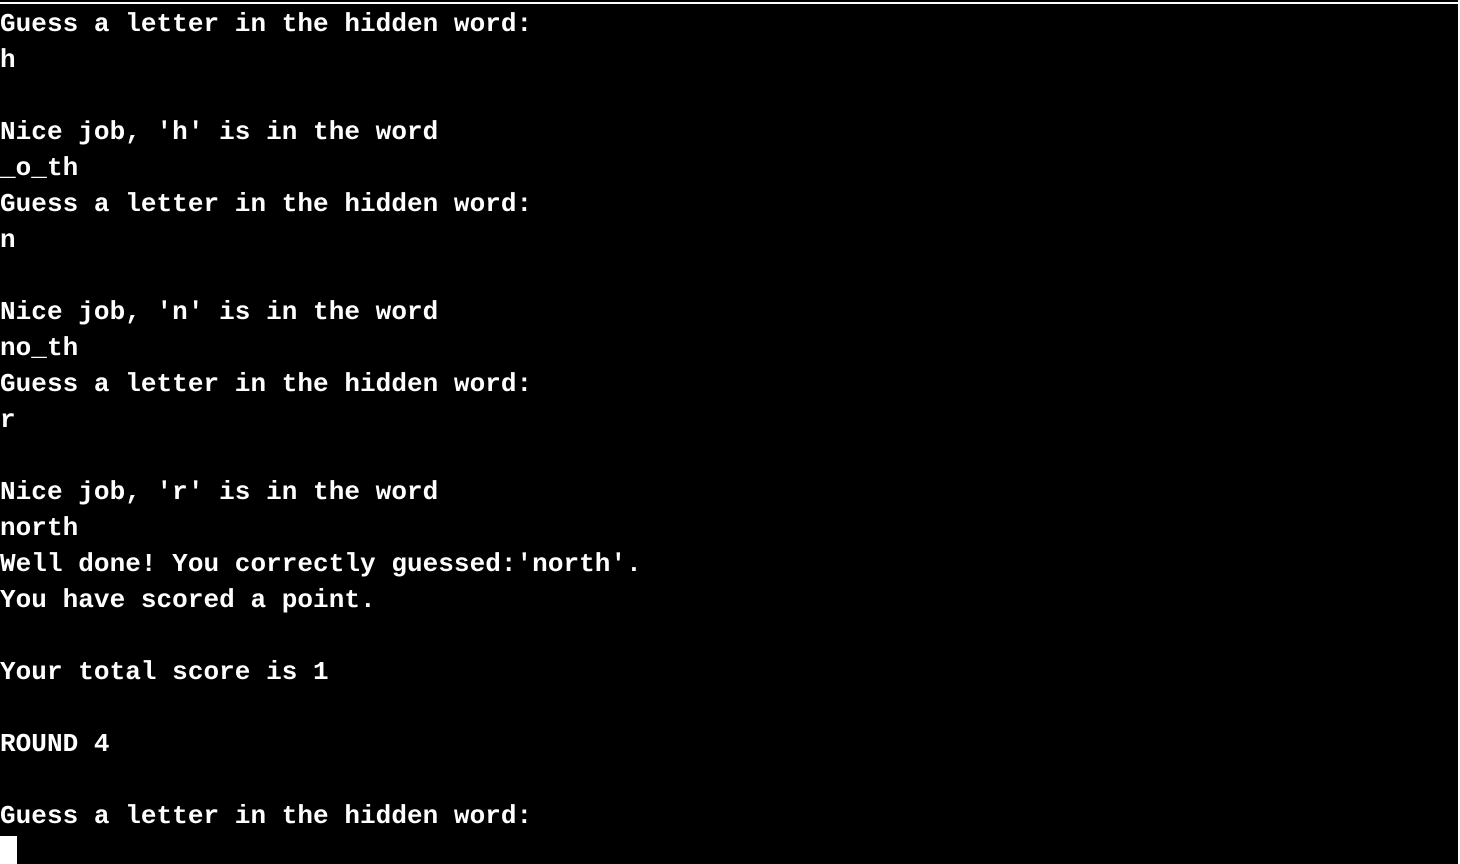 Image resolution: width=1460 pixels, height=864 pixels. What do you see at coordinates (39, 348) in the screenshot?
I see `terminal-line: no_th` at bounding box center [39, 348].